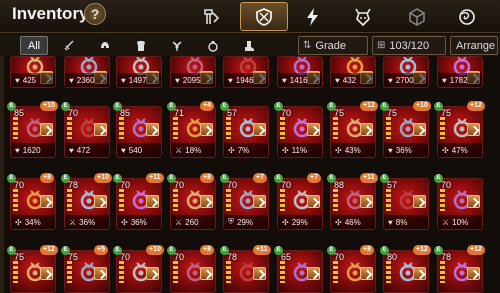 The width and height of the screenshot is (500, 293). I want to click on cube-tab, so click(417, 16).